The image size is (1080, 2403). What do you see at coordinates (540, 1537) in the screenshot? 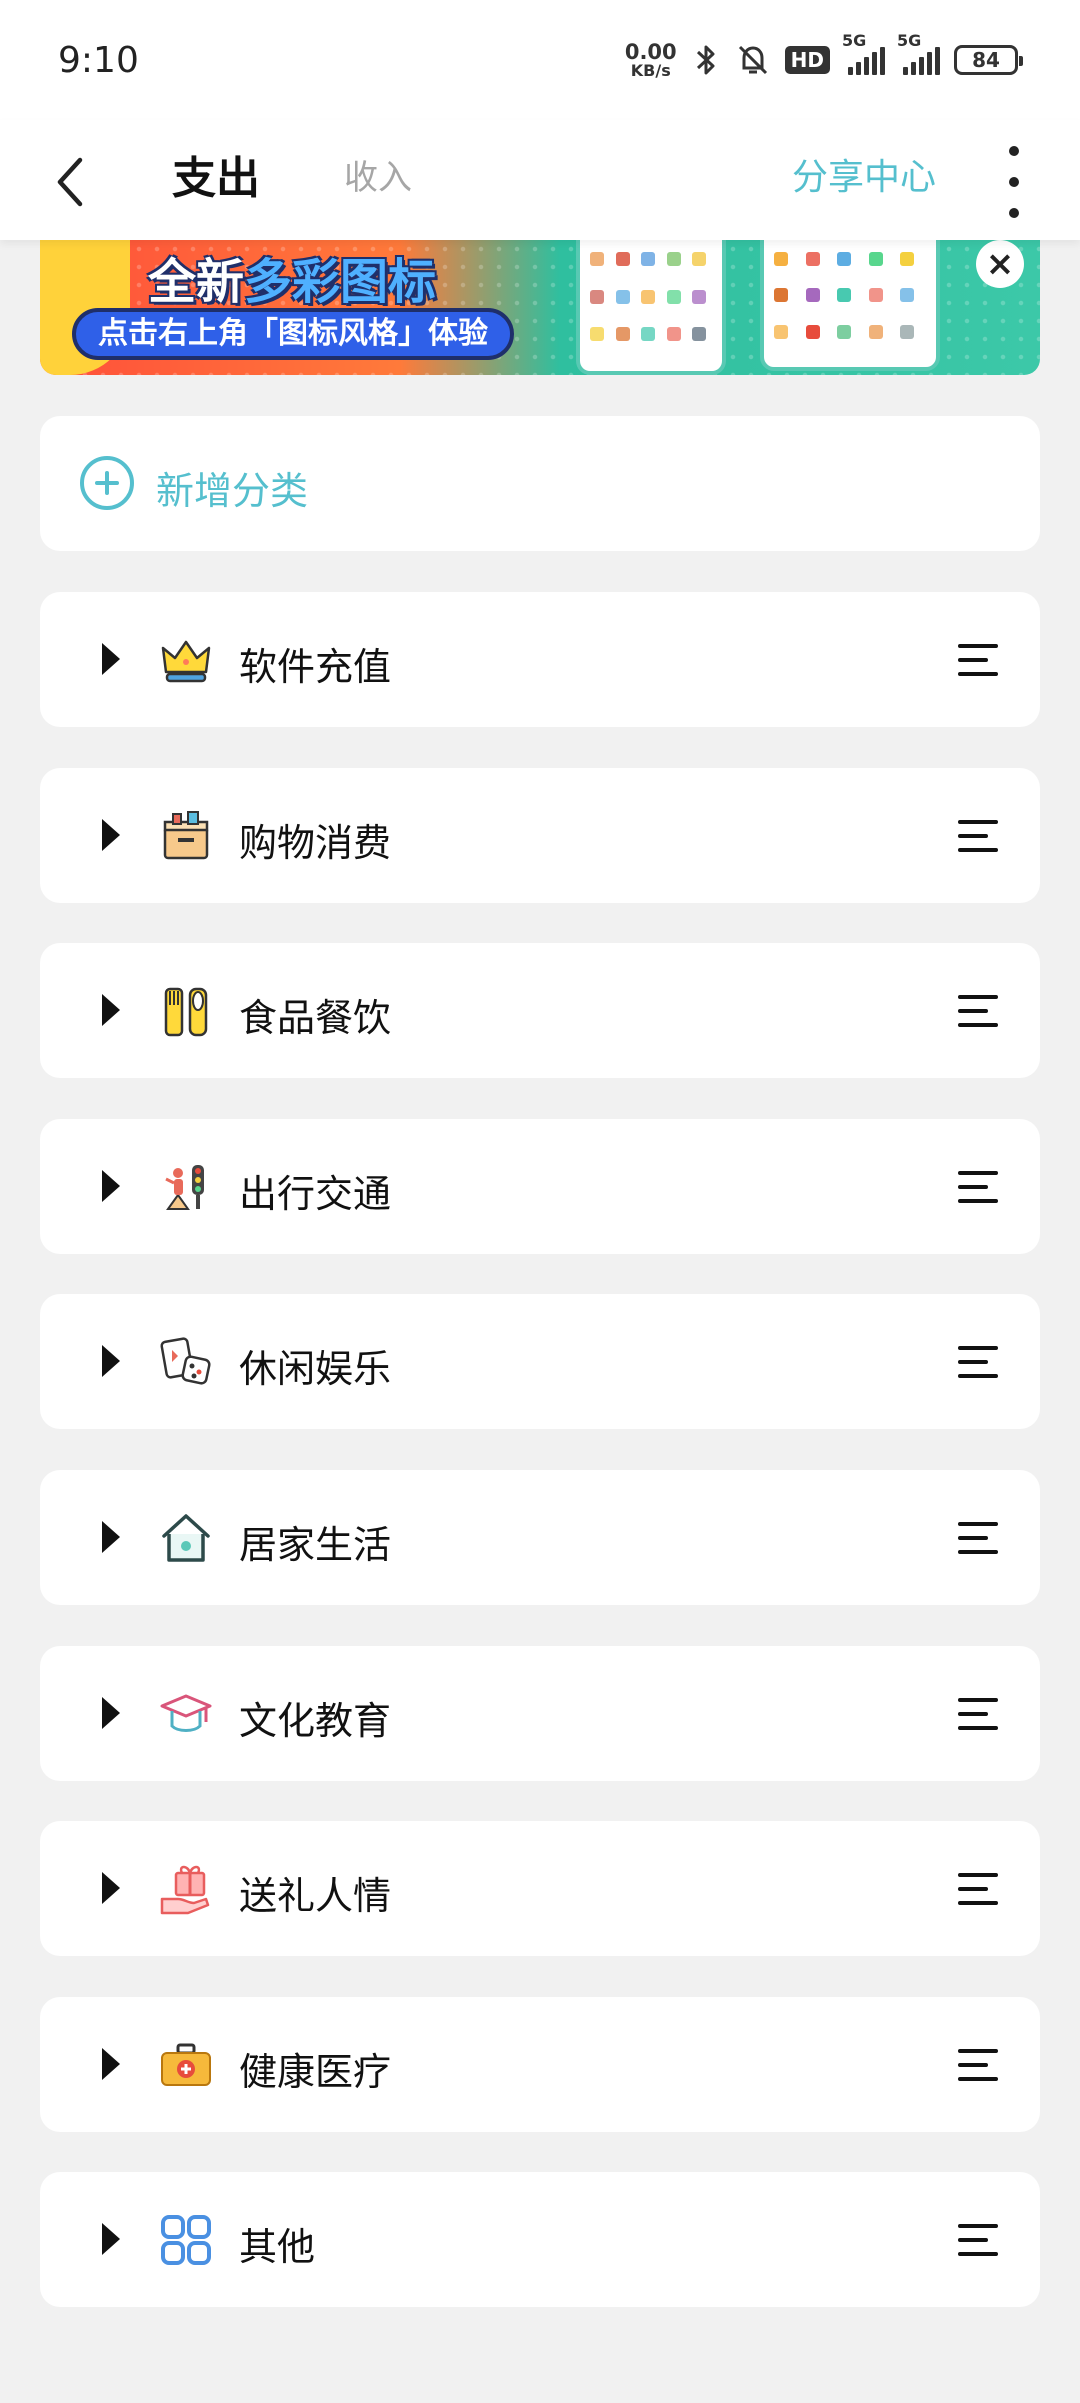
I see `category-item: 居家生活` at bounding box center [540, 1537].